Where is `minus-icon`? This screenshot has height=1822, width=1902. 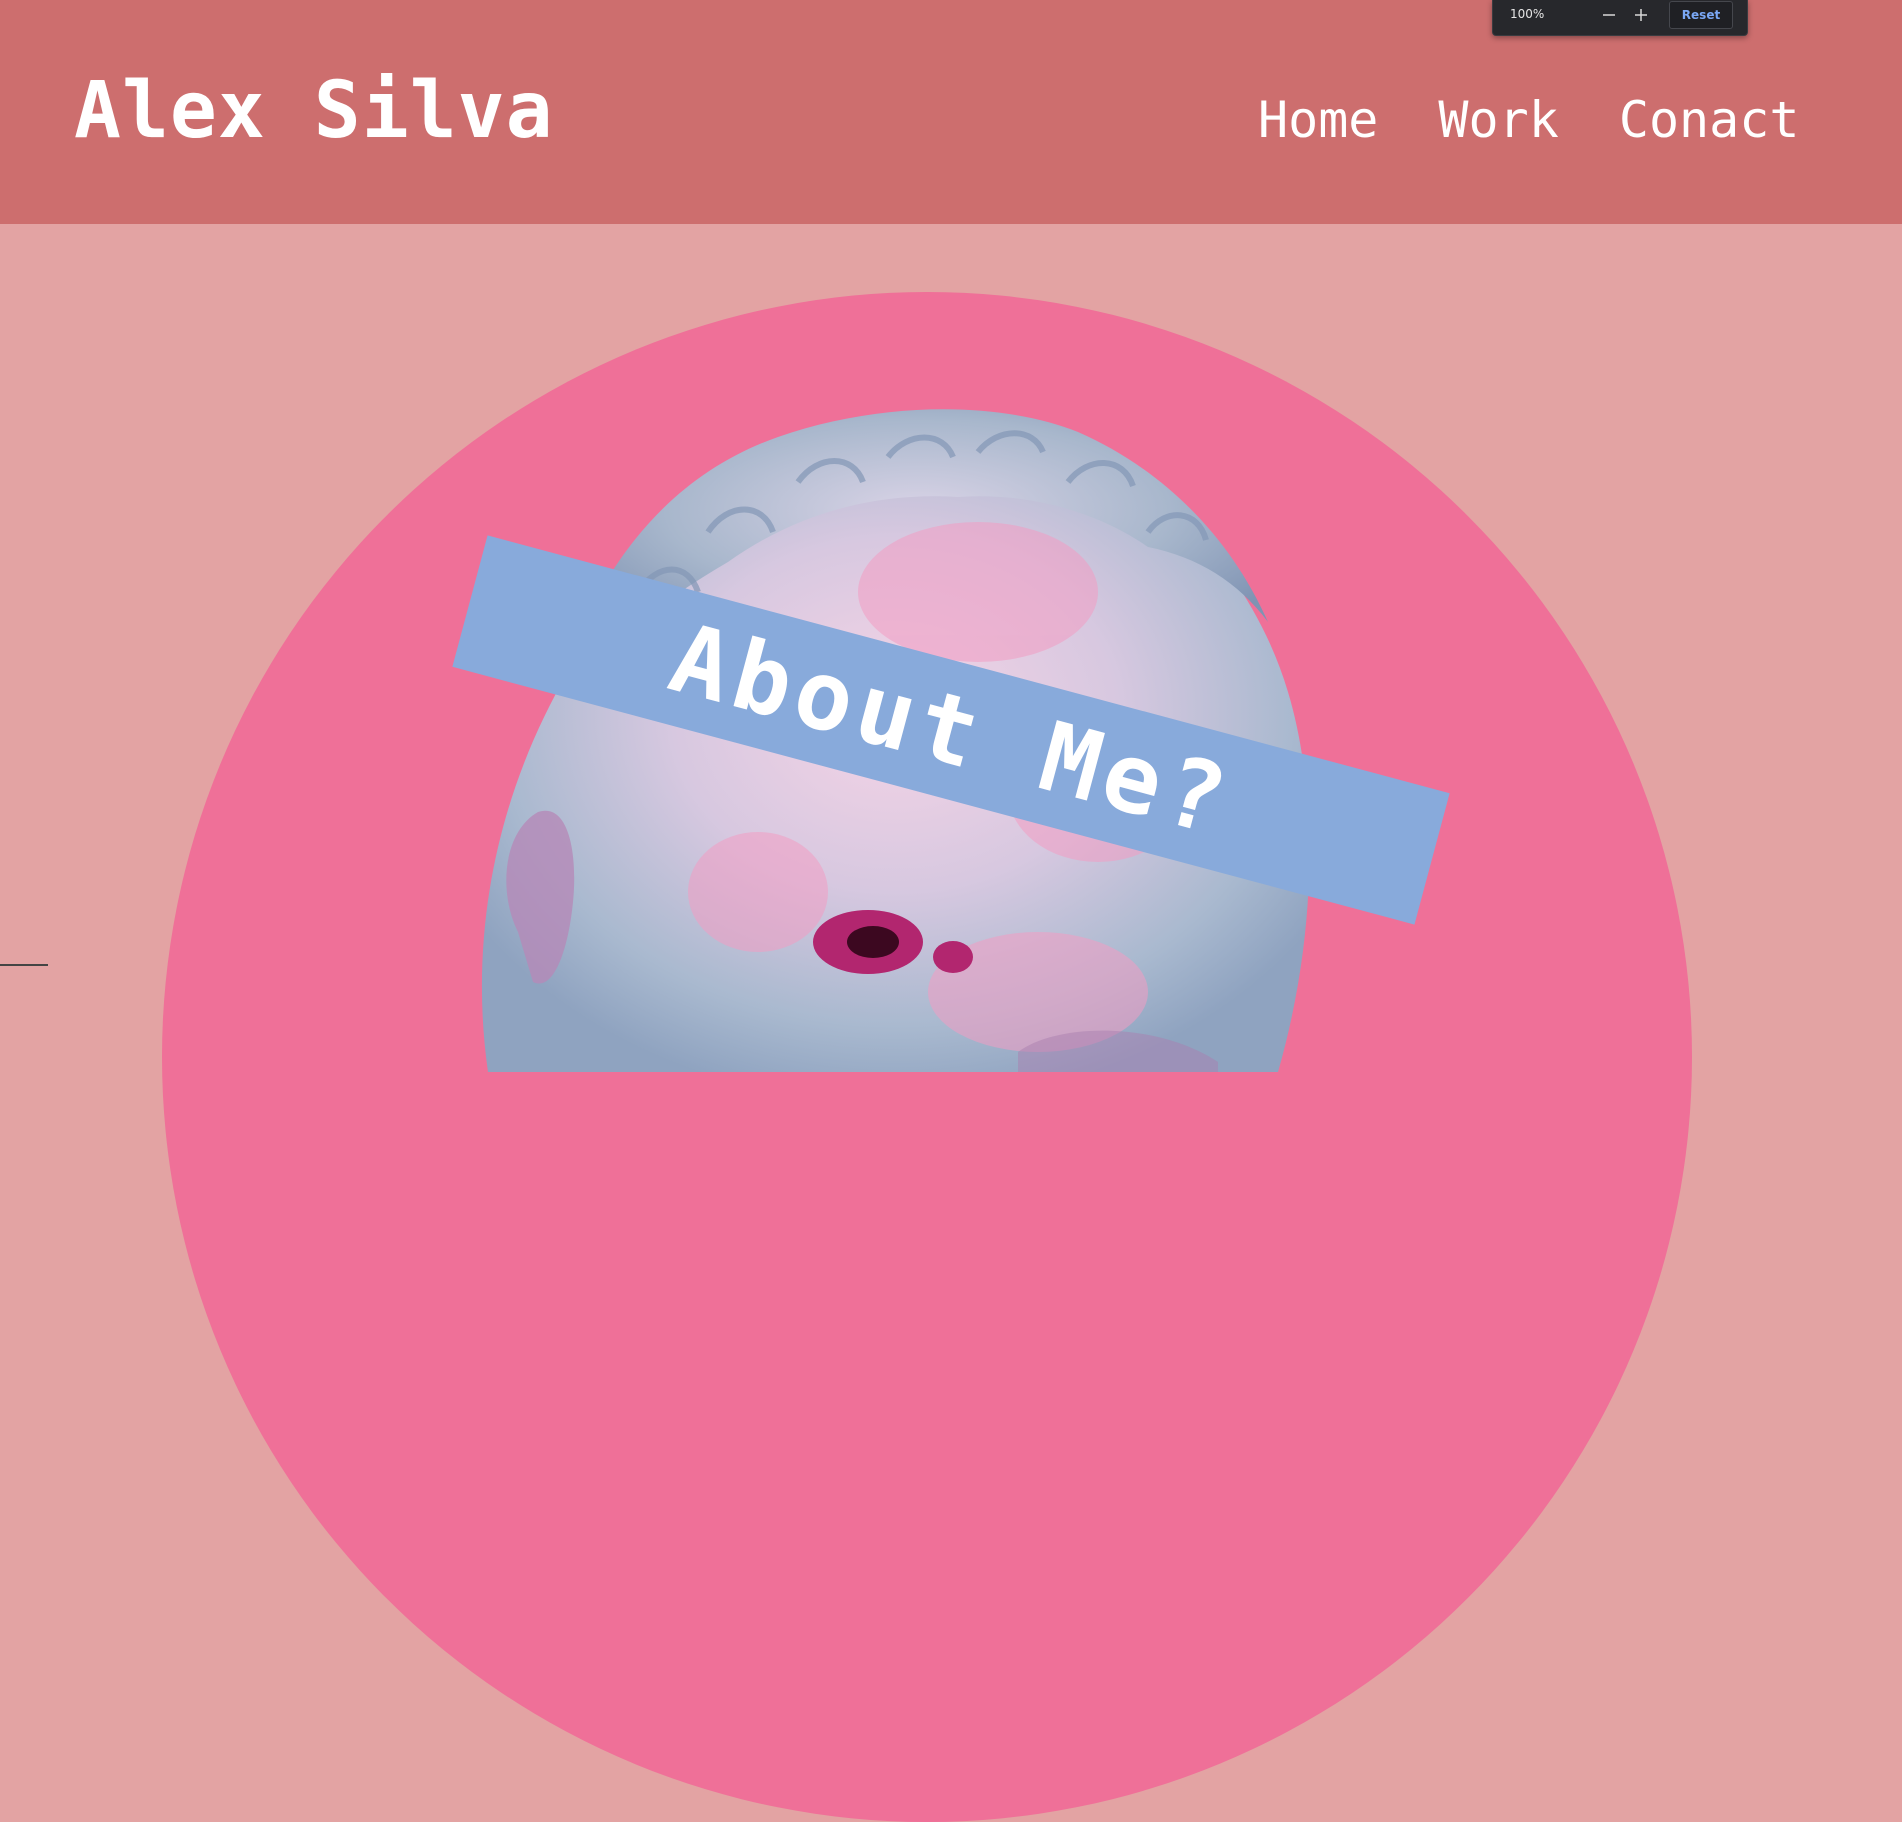 minus-icon is located at coordinates (1609, 15).